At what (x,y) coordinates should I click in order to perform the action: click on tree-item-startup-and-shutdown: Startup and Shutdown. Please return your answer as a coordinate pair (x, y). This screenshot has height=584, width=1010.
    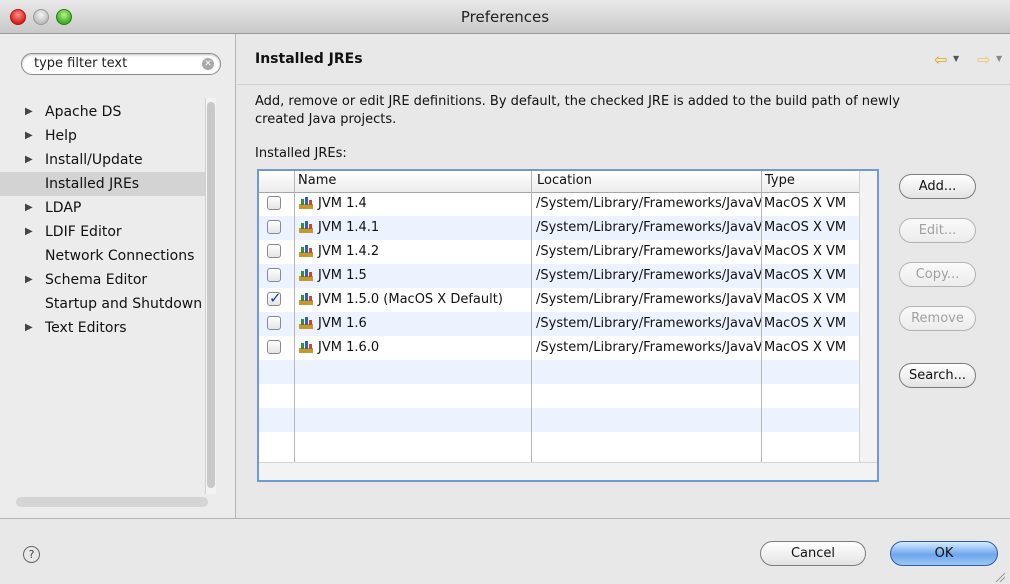
    Looking at the image, I should click on (102, 304).